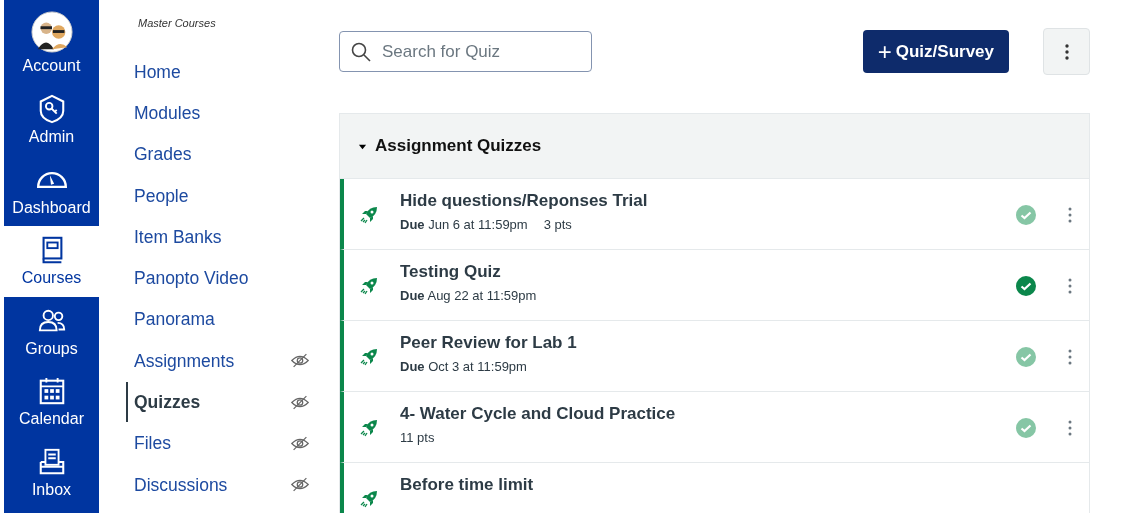  Describe the element at coordinates (708, 414) in the screenshot. I see `quiz-title-link: 4- Water Cycle and Cloud Practice` at that location.